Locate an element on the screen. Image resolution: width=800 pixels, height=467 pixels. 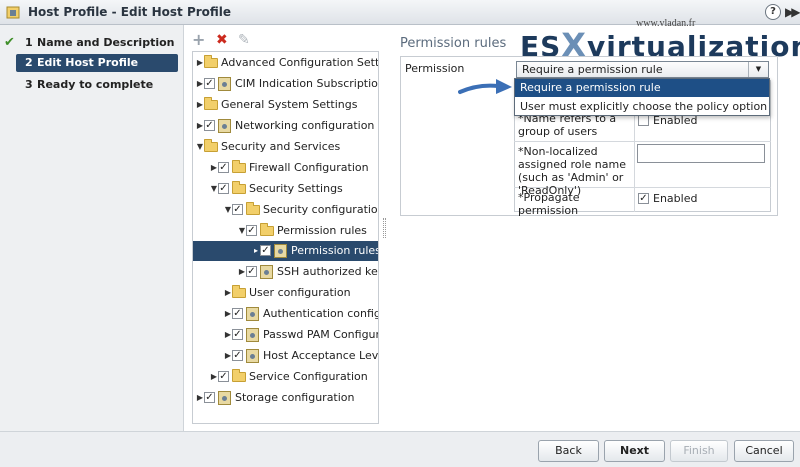
permission-select-value: Require a permission rule is located at coordinates (592, 69).